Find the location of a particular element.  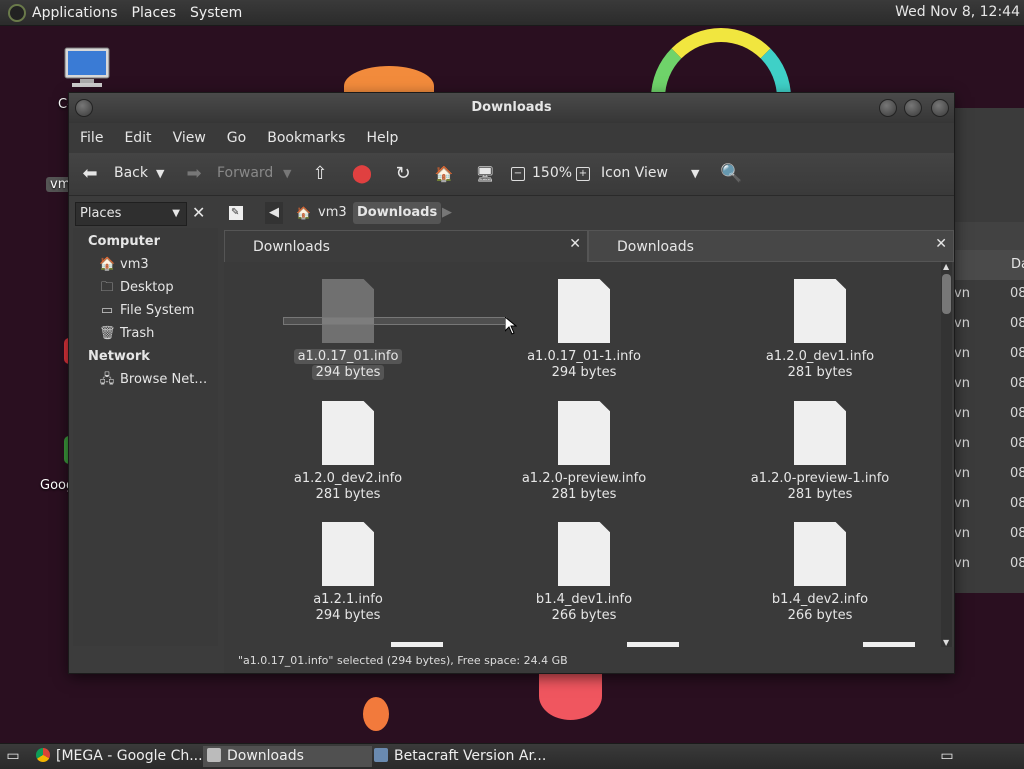

scroll-down-icon: ▼ is located at coordinates (946, 642).